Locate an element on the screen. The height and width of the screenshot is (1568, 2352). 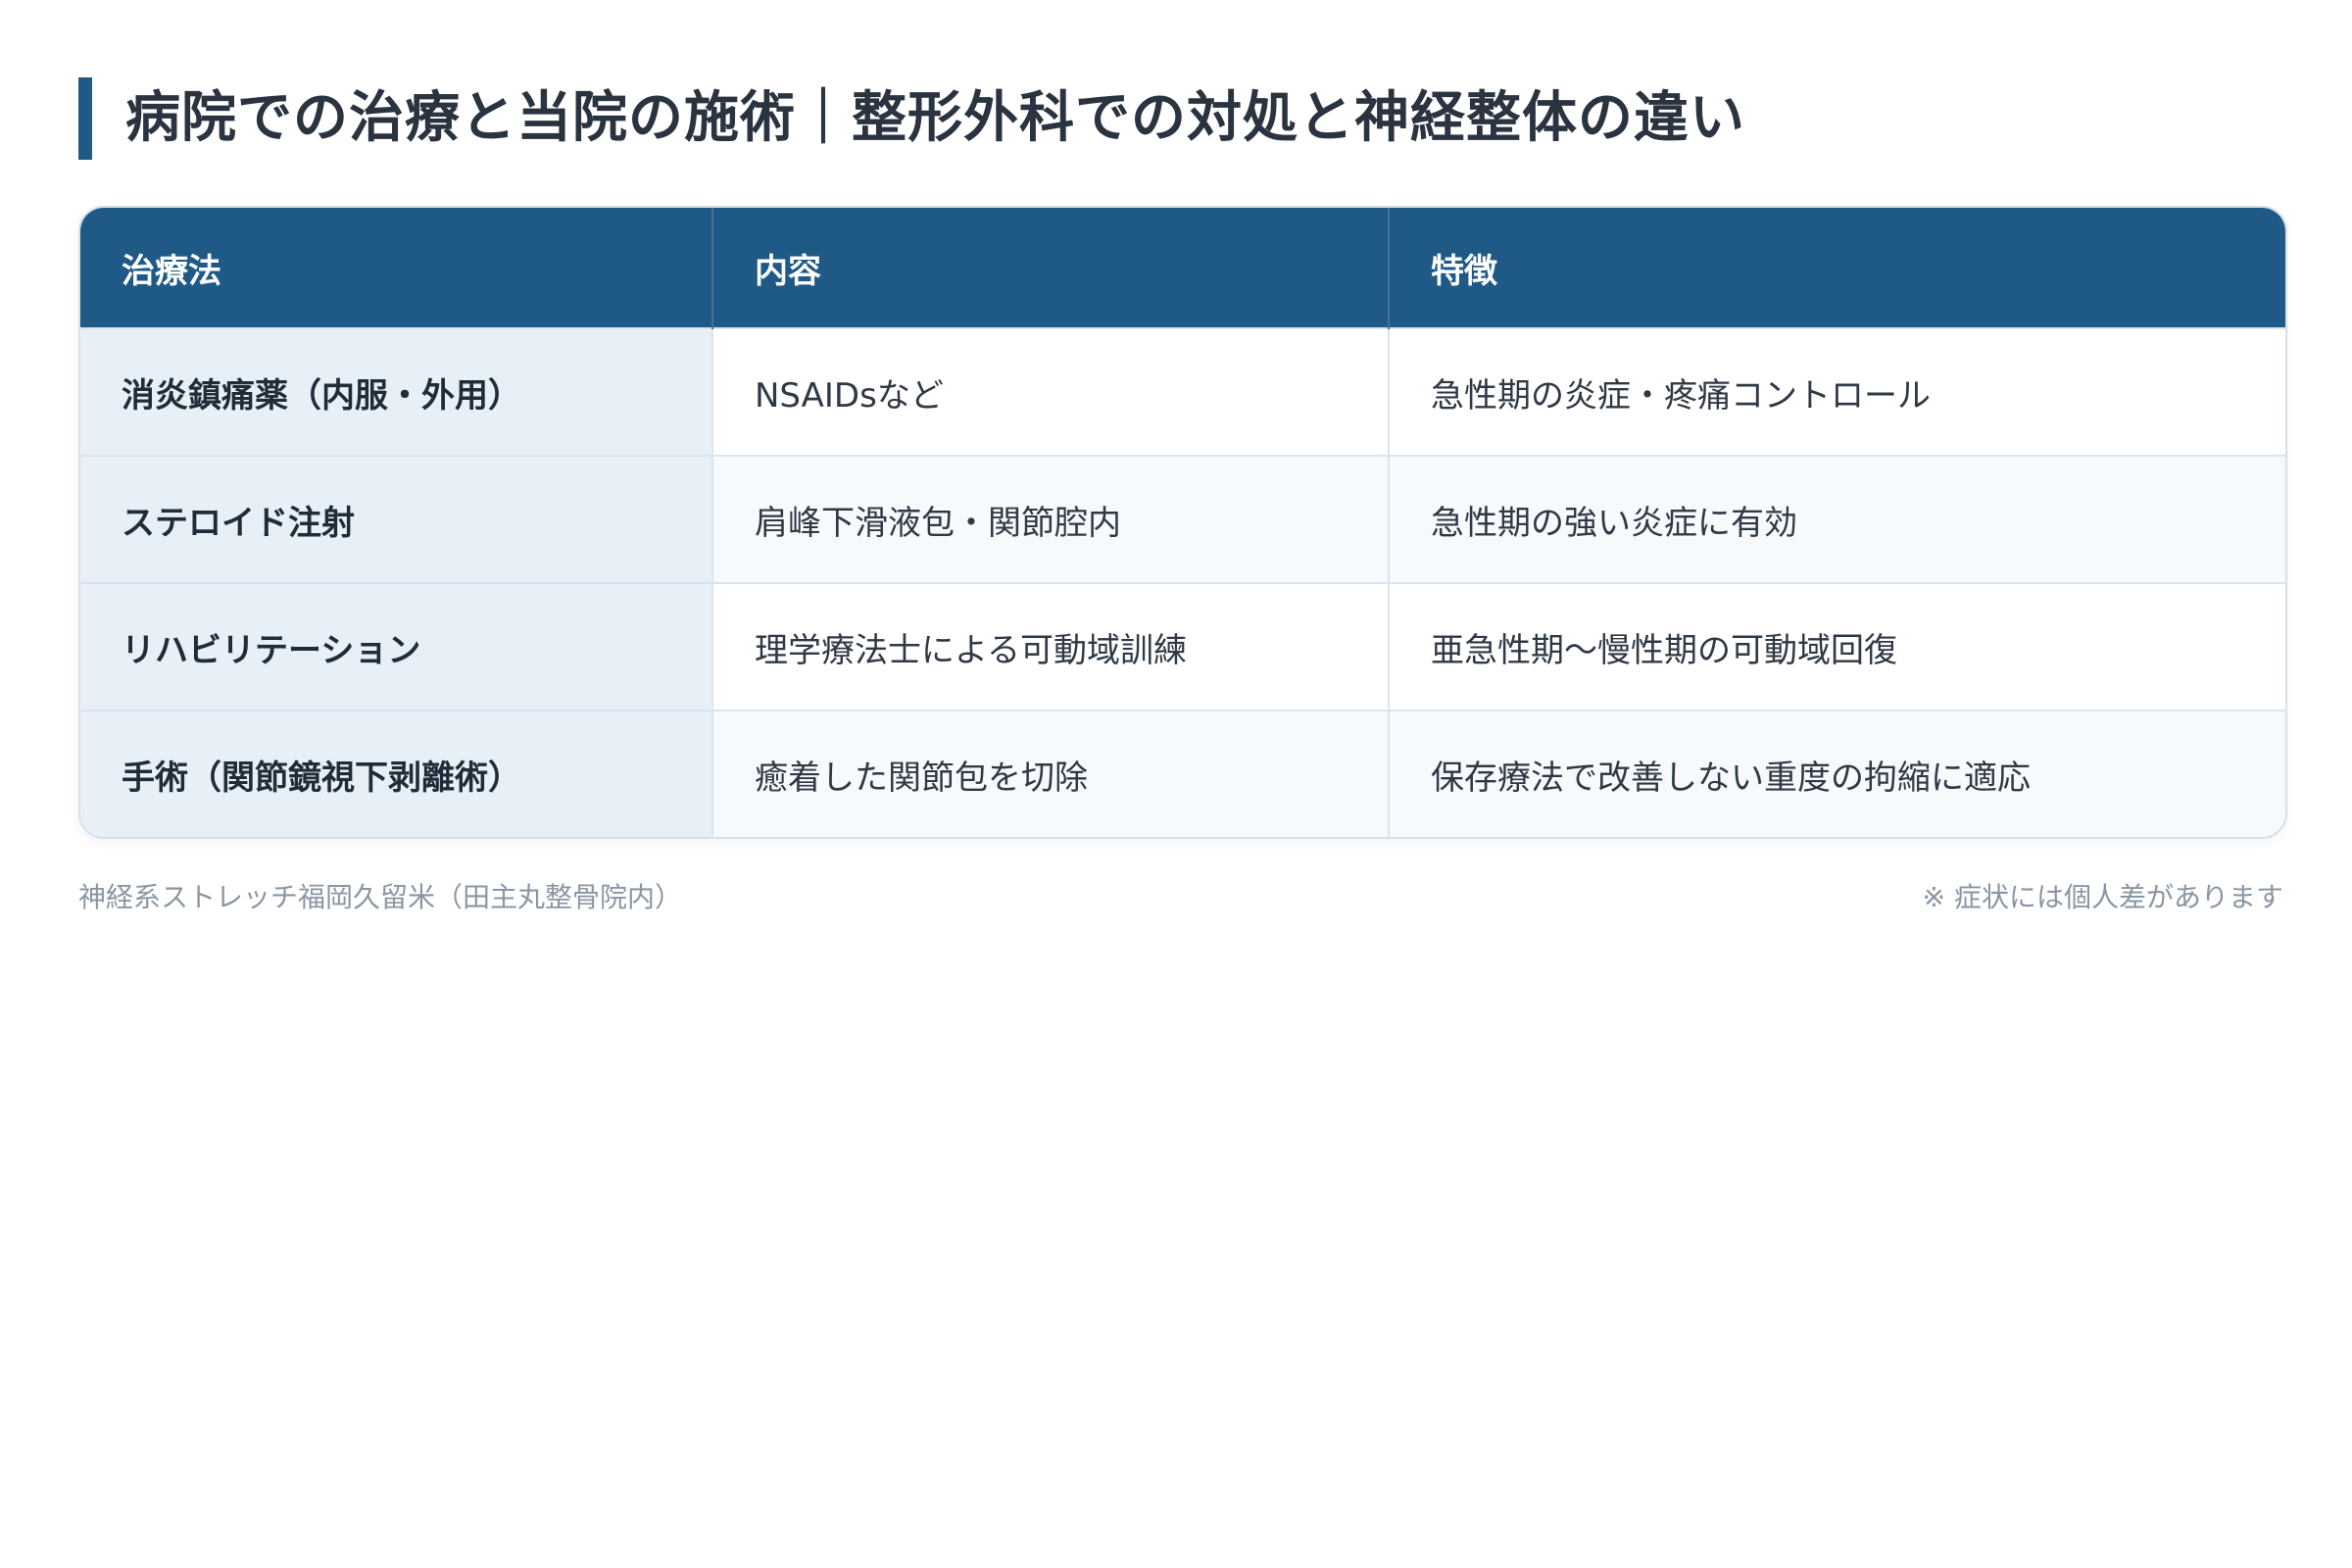
footer: 神経系ストレッチ福岡久留米（田主丸整骨院内） ※ 症状には個人差があります is located at coordinates (1180, 895).